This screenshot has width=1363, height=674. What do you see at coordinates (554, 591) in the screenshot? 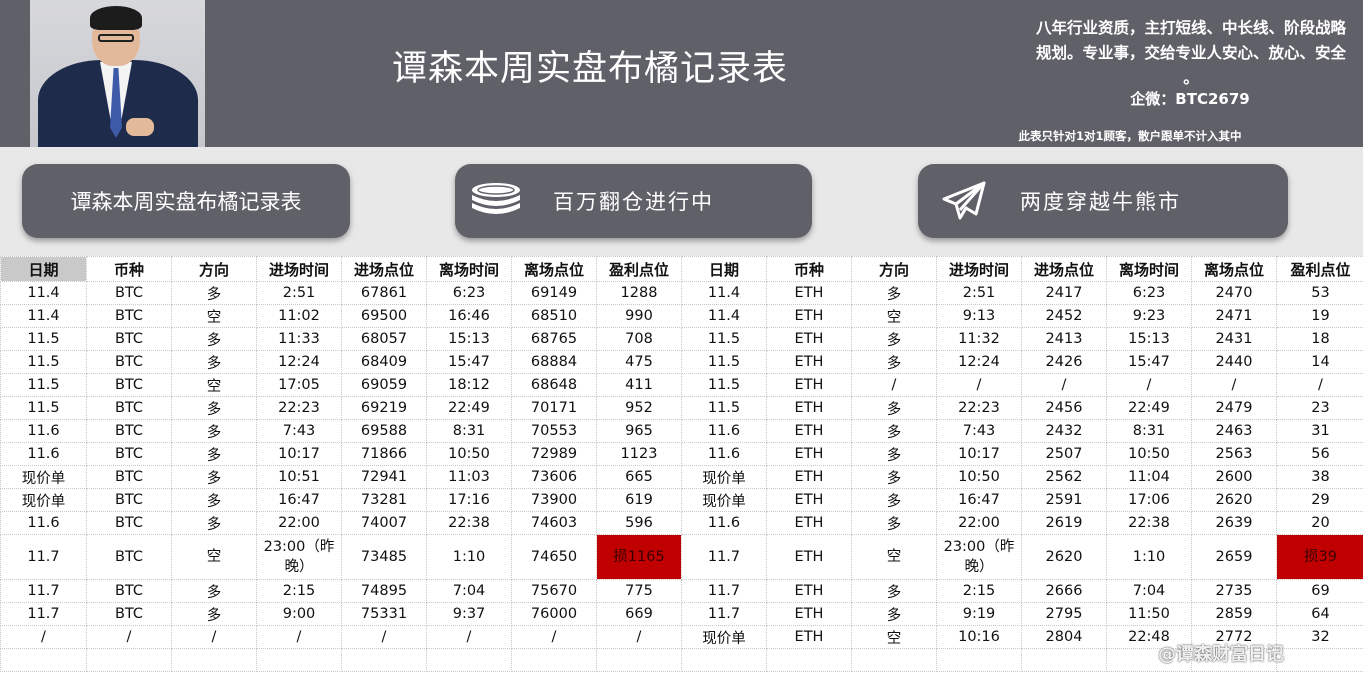
I see `table-cell: 75670` at bounding box center [554, 591].